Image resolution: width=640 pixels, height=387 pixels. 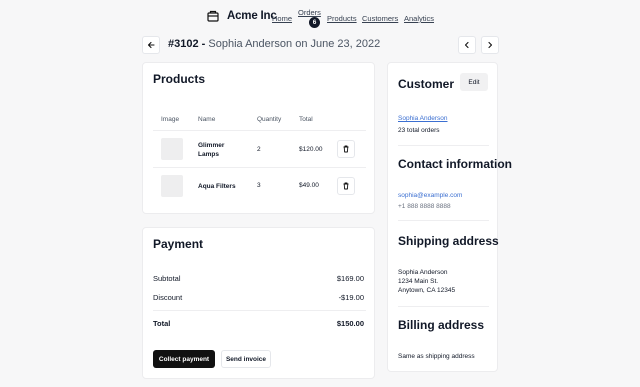 I want to click on customer-email-link: sophia@example.com, so click(x=430, y=195).